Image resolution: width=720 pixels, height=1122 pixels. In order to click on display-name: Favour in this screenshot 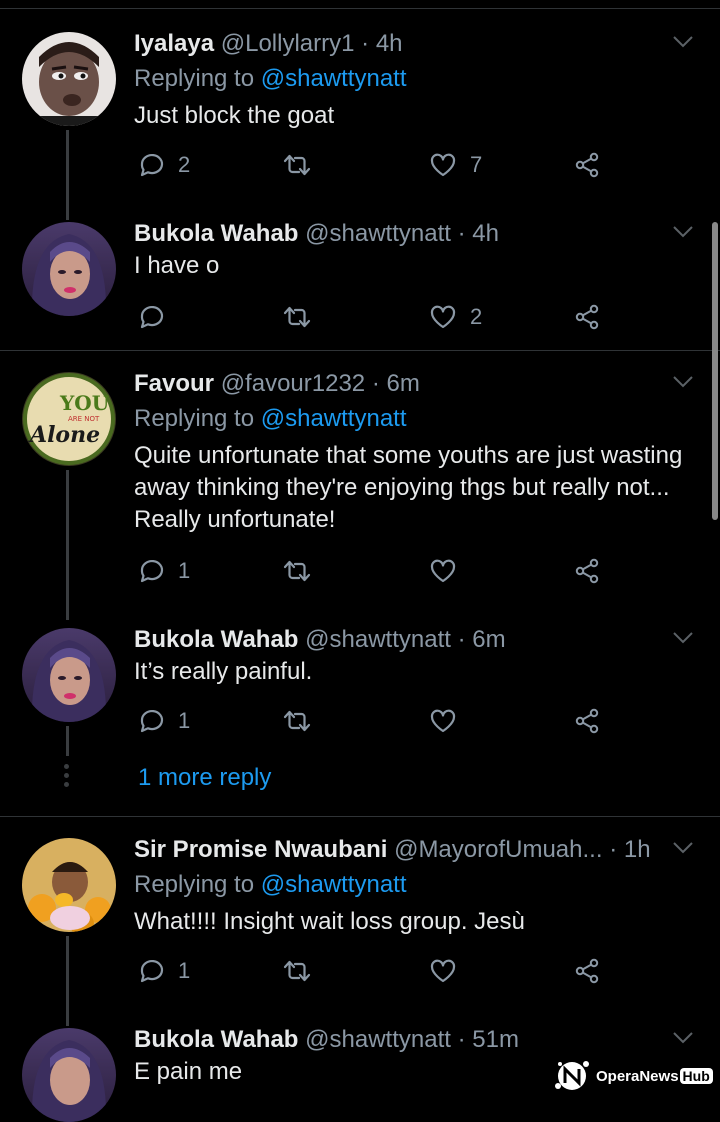, I will do `click(174, 383)`.